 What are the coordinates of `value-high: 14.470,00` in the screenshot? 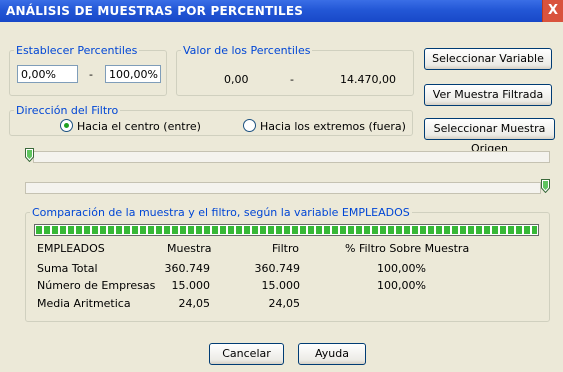 It's located at (368, 79).